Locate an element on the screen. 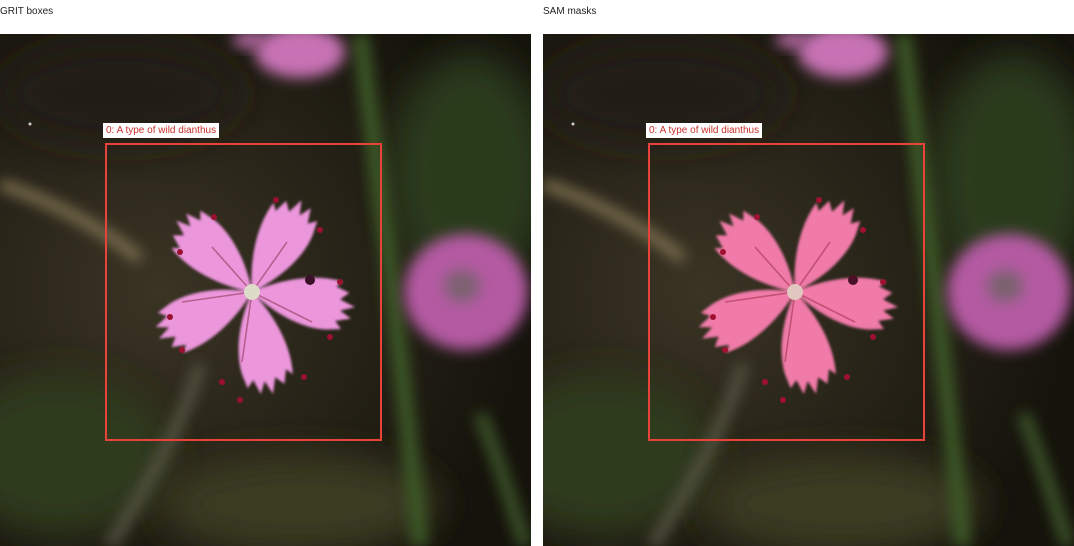 The image size is (1074, 546). panel-title-grit: GRIT boxes is located at coordinates (27, 11).